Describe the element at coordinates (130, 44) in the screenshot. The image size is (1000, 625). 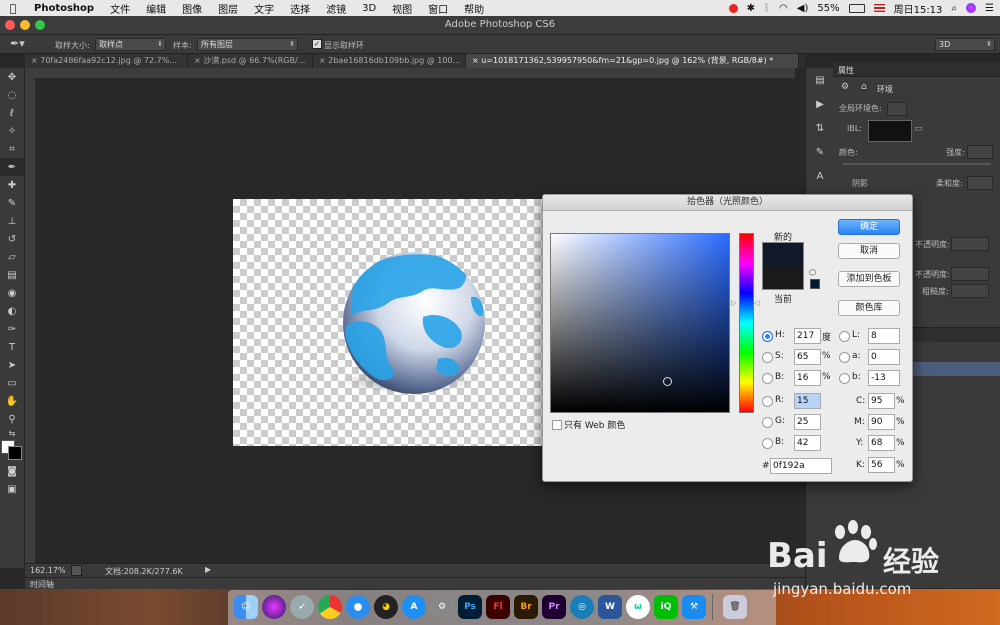
I see `sample-size-select: 取样点` at that location.